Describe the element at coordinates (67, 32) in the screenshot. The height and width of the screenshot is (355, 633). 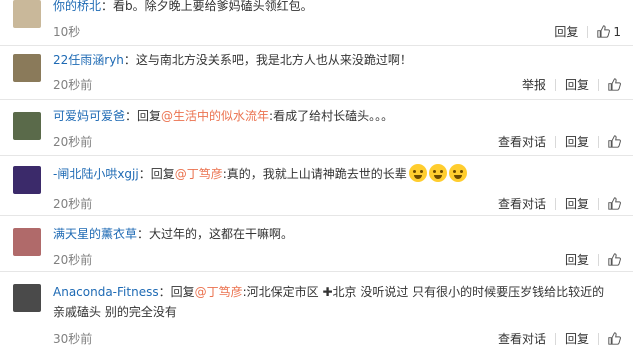
I see `comment-time: 10秒` at that location.